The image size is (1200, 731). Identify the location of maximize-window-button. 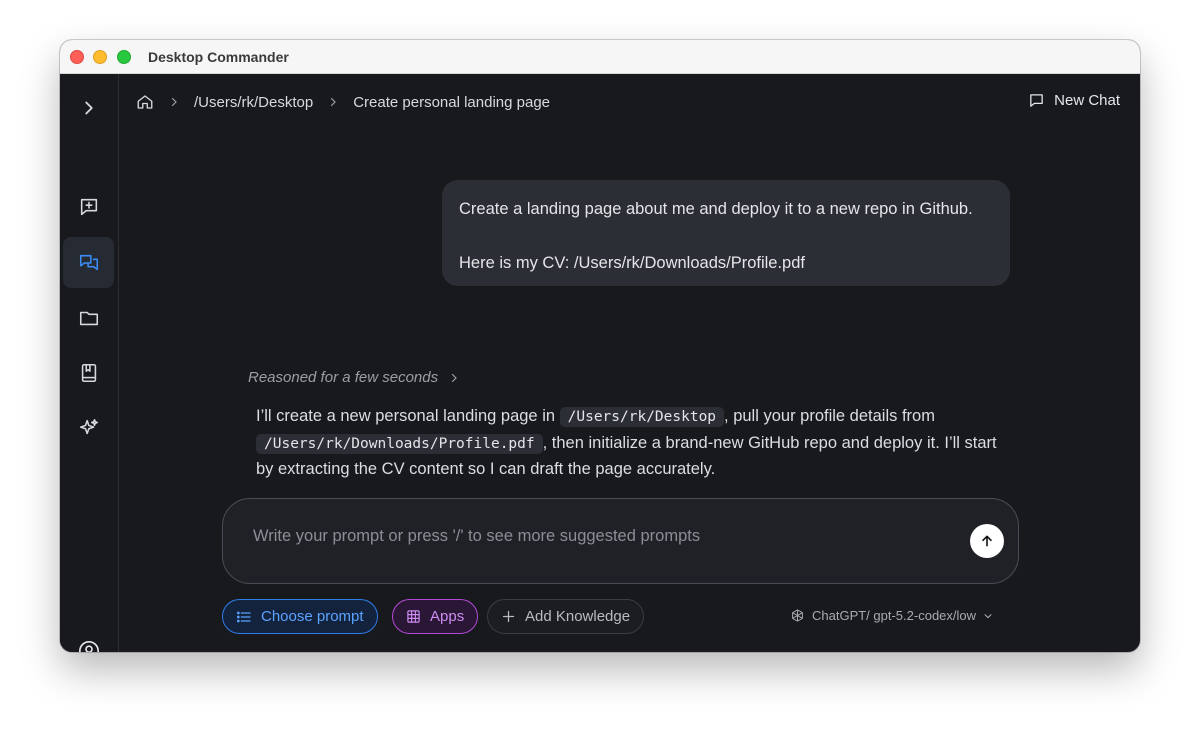
(124, 57).